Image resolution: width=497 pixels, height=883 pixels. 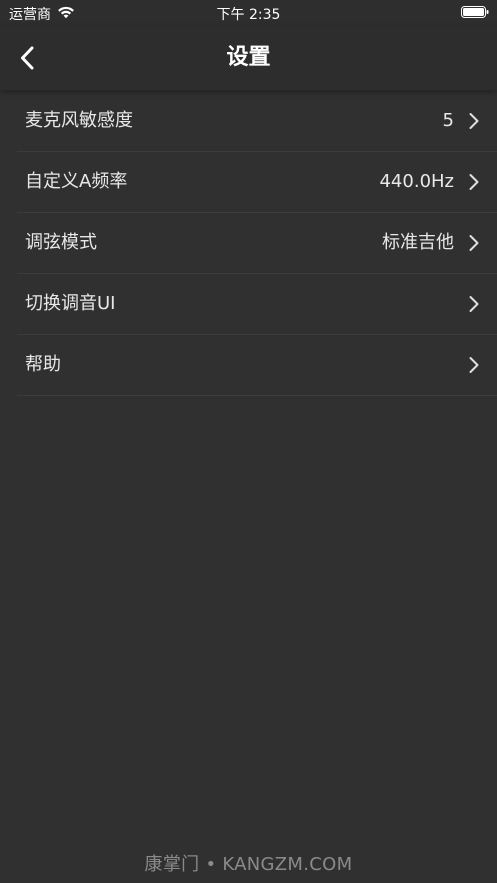 What do you see at coordinates (257, 365) in the screenshot?
I see `setting-row-help: 帮助` at bounding box center [257, 365].